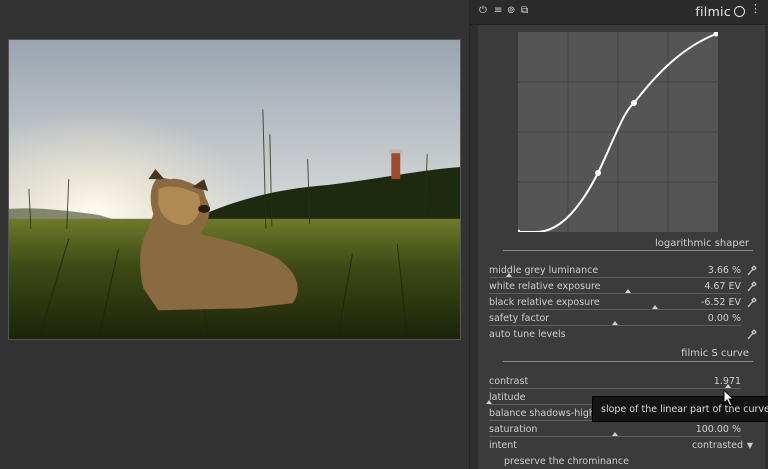 The image size is (768, 469). I want to click on multi-instance-icon: ⊚, so click(511, 11).